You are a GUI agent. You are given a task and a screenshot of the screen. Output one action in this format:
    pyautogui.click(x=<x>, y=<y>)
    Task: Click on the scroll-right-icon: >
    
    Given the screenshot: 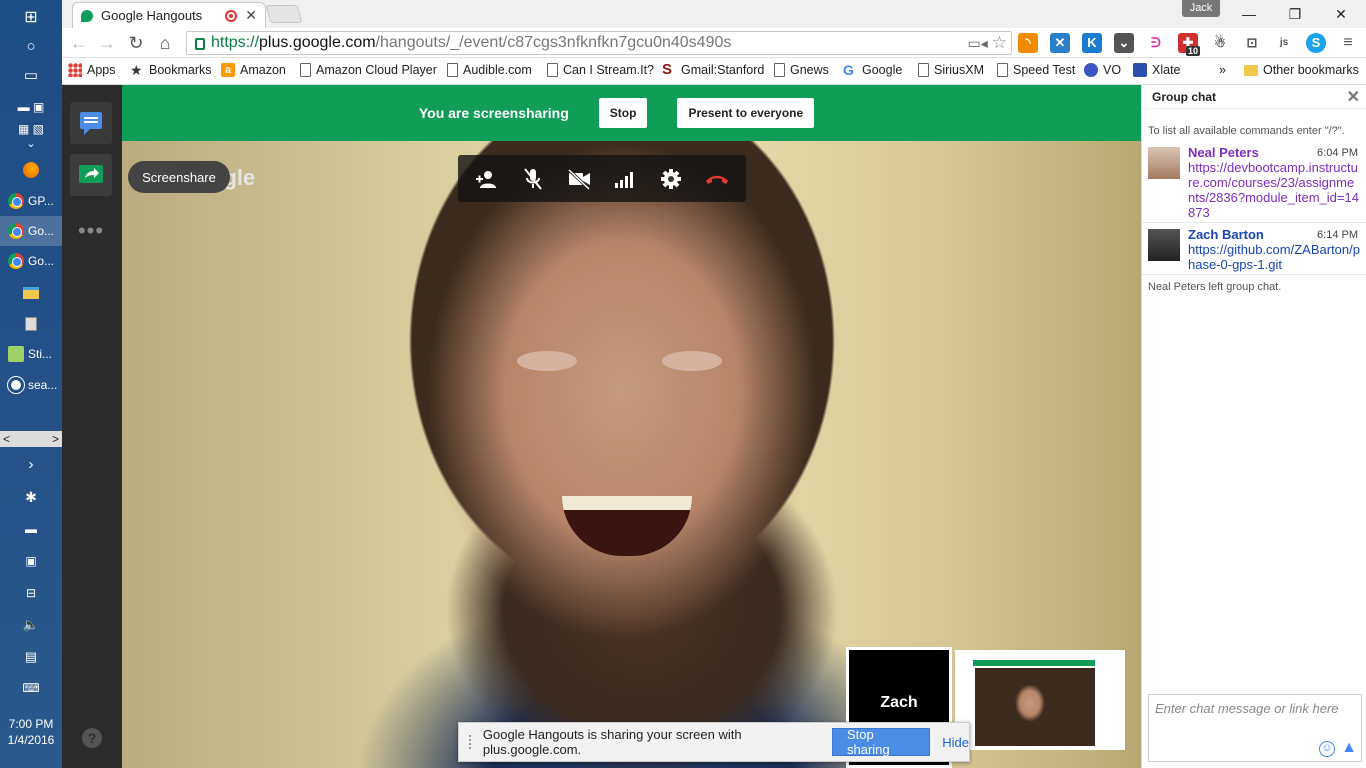 What is the action you would take?
    pyautogui.click(x=55, y=439)
    